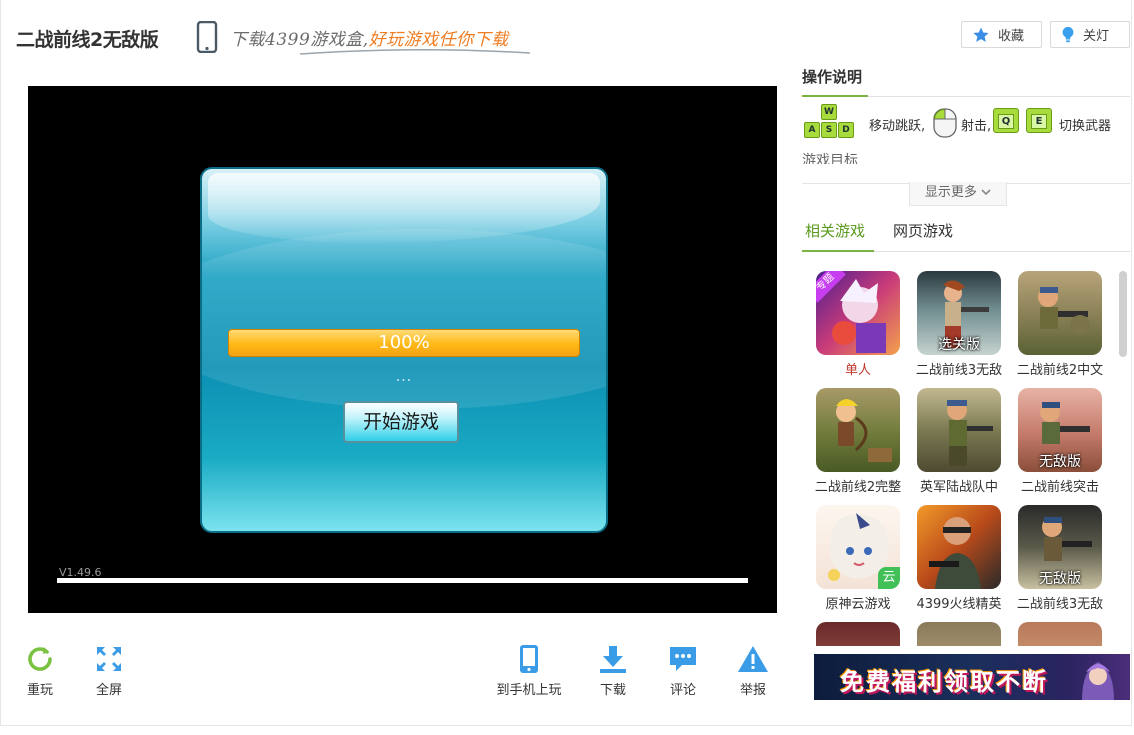 This screenshot has height=735, width=1134. I want to click on report-label: 举报, so click(752, 690).